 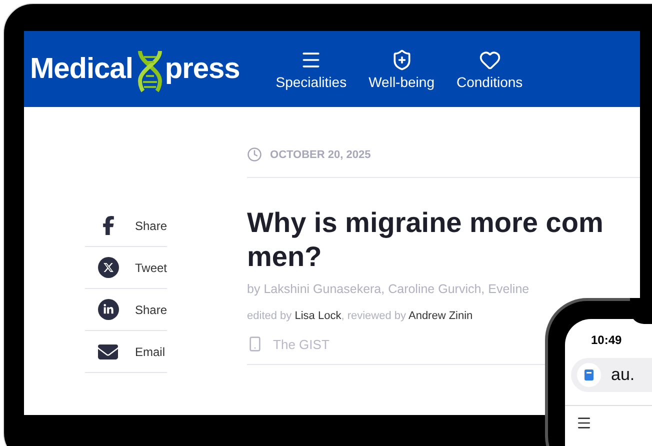 What do you see at coordinates (607, 340) in the screenshot?
I see `status-time: 10:49` at bounding box center [607, 340].